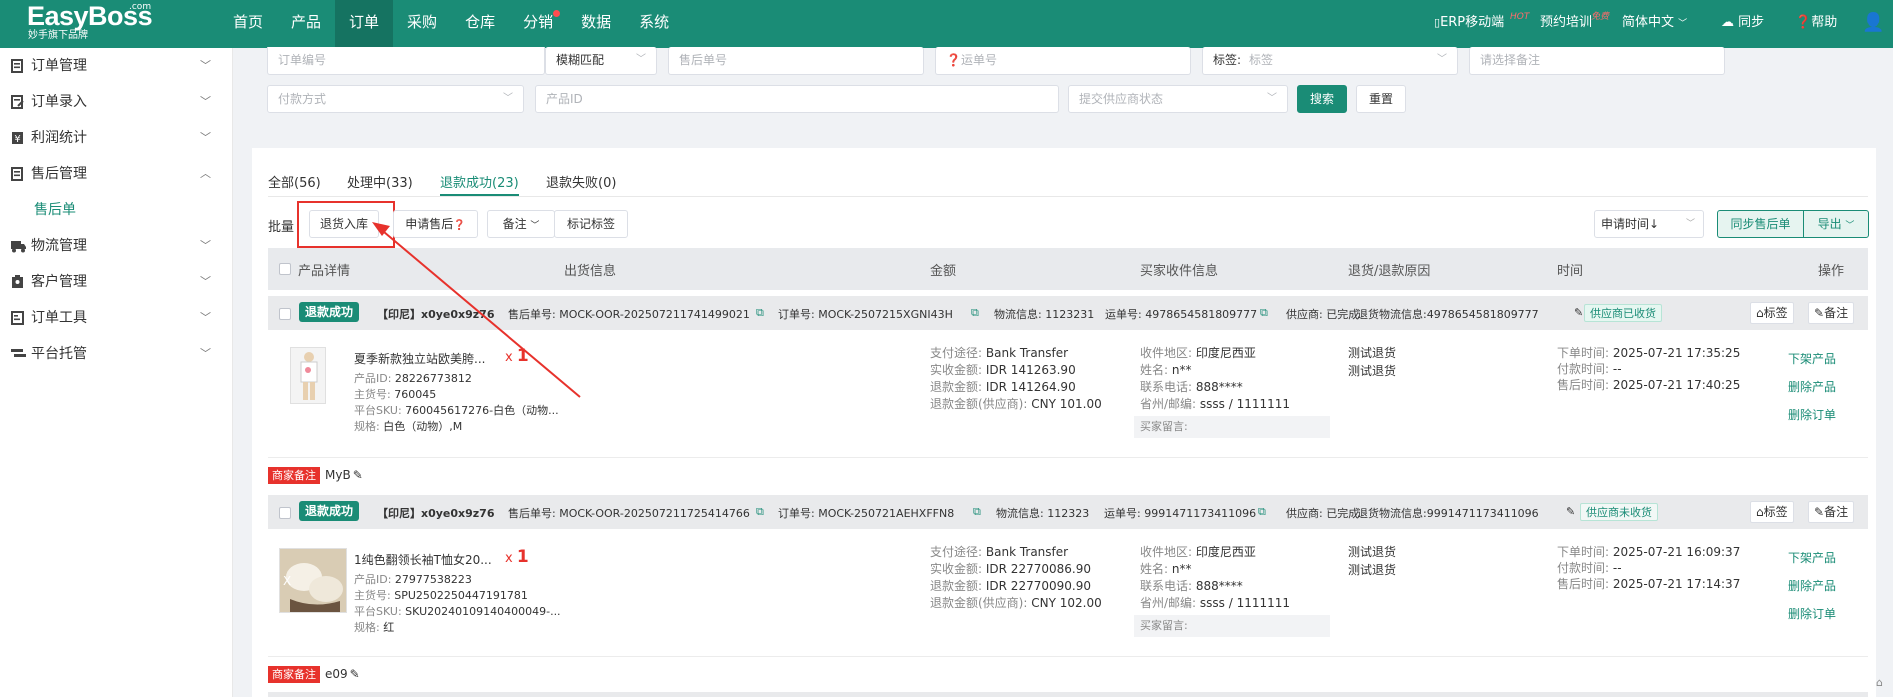 The height and width of the screenshot is (697, 1893). Describe the element at coordinates (476, 310) in the screenshot. I see `annotation-arrow` at that location.